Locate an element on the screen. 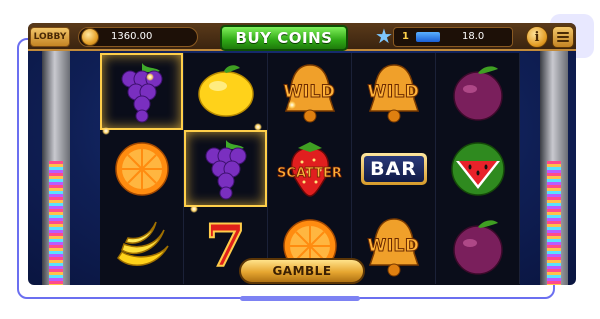 The image size is (600, 319). reel-cell-watermelon is located at coordinates (478, 168).